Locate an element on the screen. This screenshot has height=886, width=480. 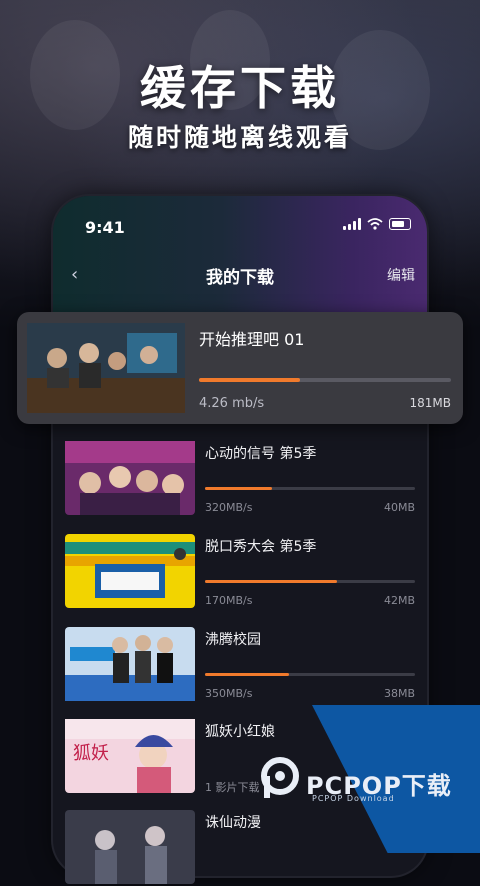
download-title: 心动的信号 第5季 is located at coordinates (261, 454).